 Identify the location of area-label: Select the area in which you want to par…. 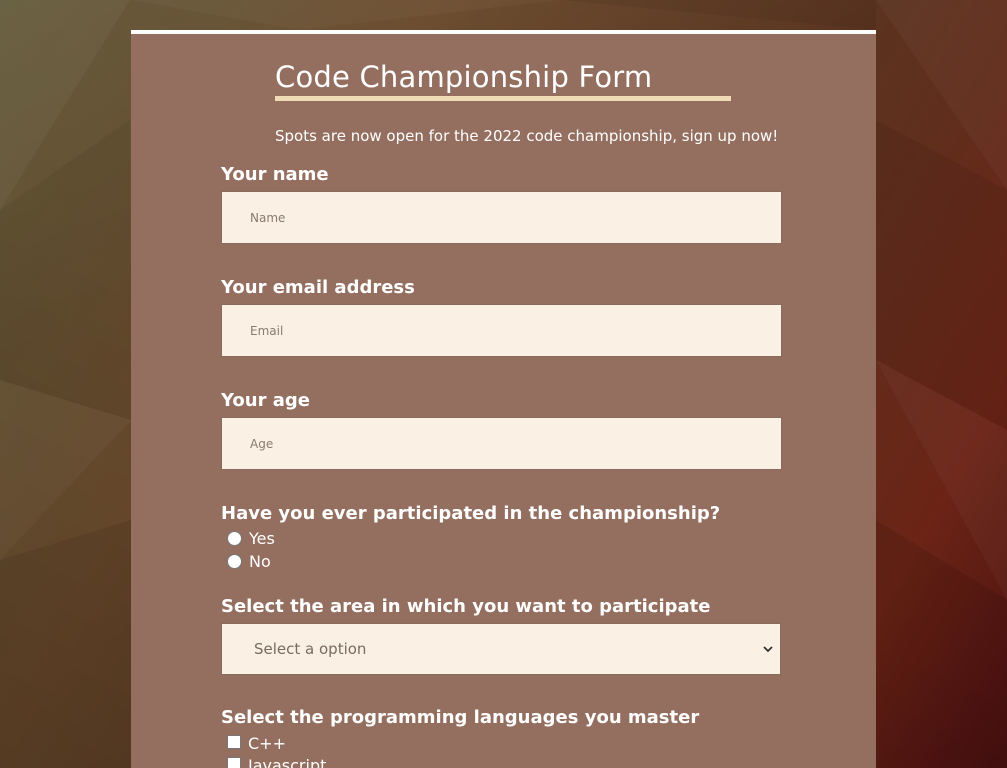
(466, 606).